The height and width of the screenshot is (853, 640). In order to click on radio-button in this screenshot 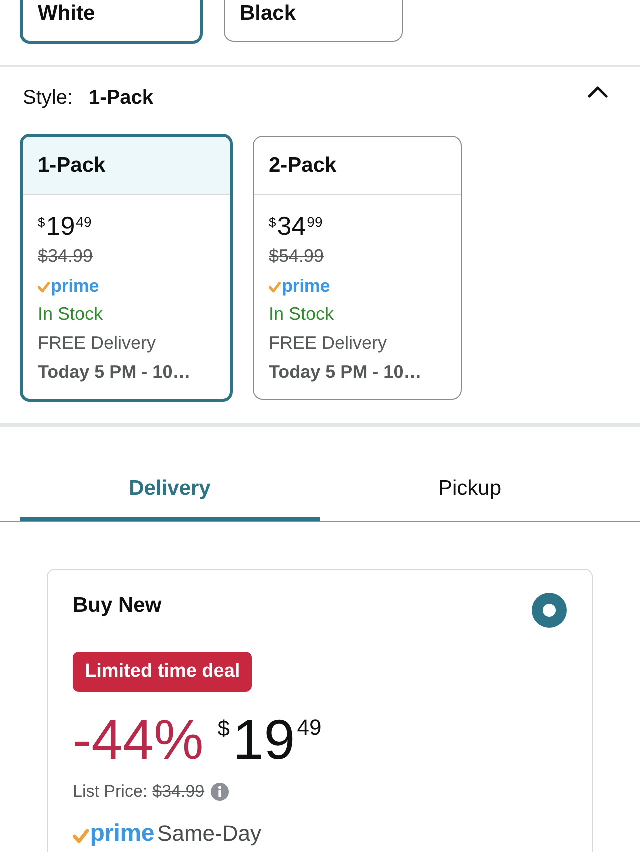, I will do `click(549, 610)`.